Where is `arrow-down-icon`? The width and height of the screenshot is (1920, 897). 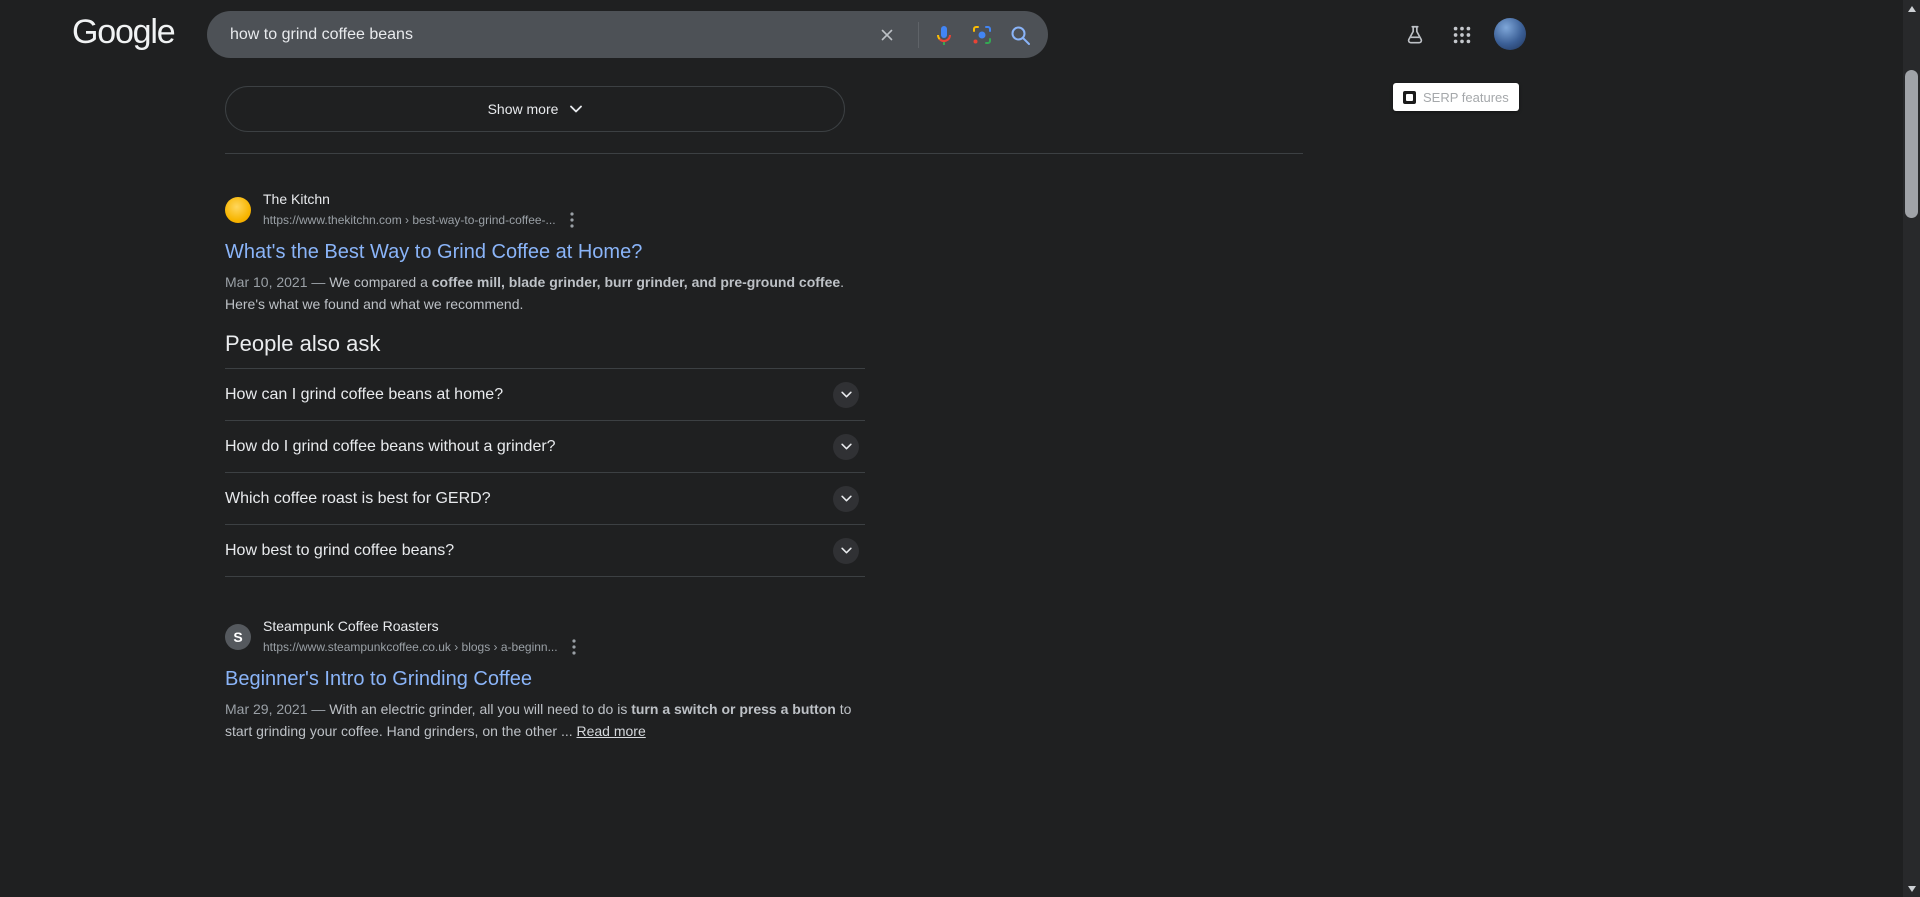 arrow-down-icon is located at coordinates (1911, 888).